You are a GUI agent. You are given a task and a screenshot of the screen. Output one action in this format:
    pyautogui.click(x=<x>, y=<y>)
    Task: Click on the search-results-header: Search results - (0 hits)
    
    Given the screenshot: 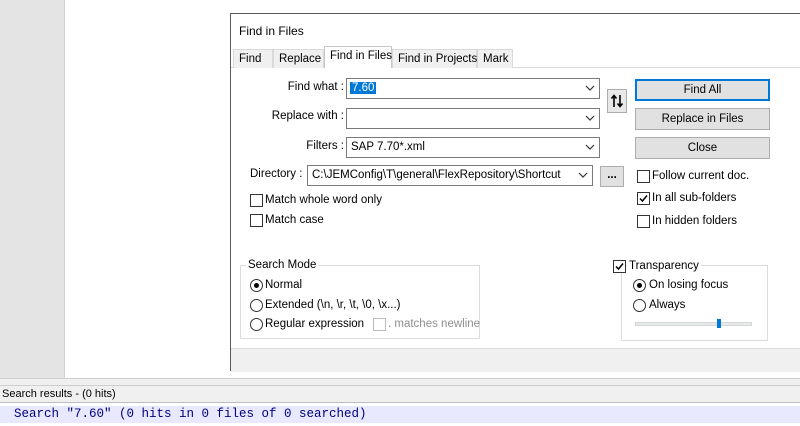 What is the action you would take?
    pyautogui.click(x=400, y=394)
    